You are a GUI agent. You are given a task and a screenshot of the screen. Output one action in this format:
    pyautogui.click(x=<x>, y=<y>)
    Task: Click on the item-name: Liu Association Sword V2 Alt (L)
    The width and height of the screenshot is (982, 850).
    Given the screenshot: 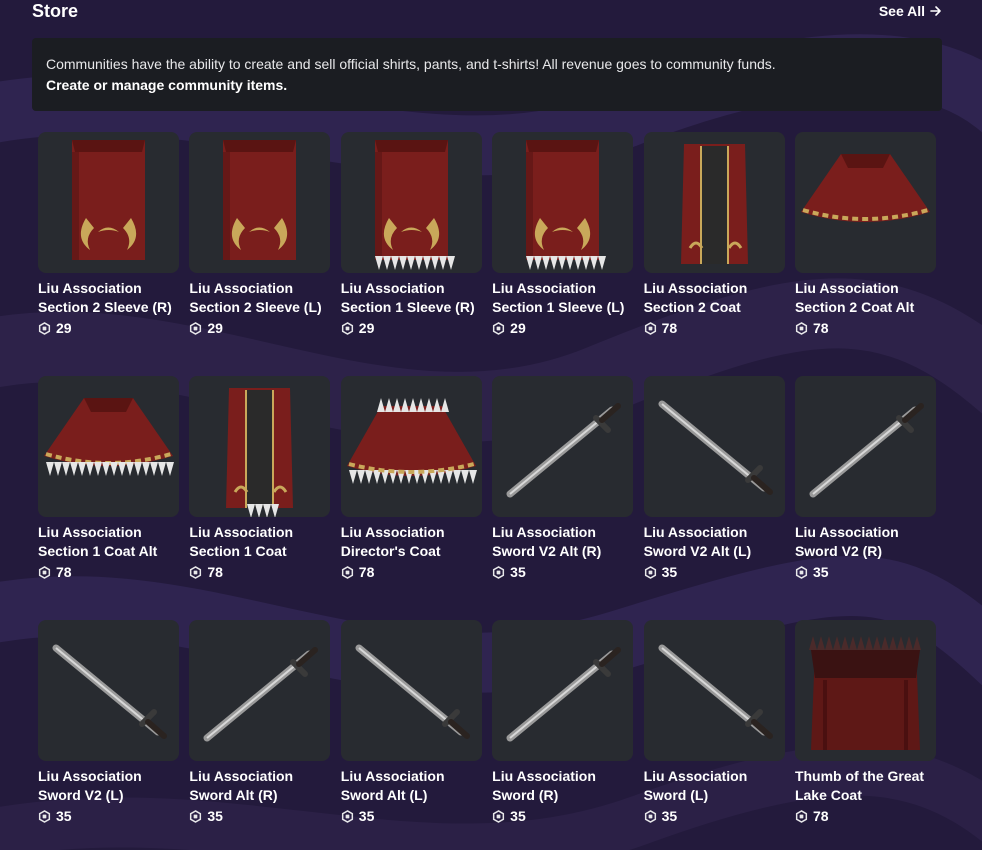 What is the action you would take?
    pyautogui.click(x=714, y=542)
    